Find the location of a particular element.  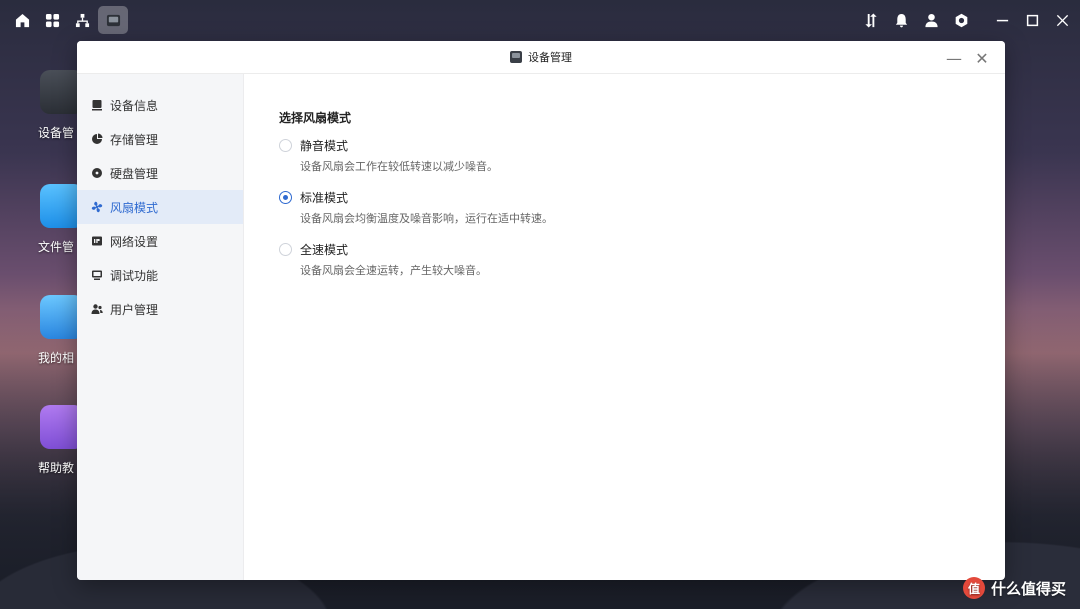

fan-option-silent: 静音模式 设备风扇会工作在较低转速以减少噪音。 is located at coordinates (632, 155).